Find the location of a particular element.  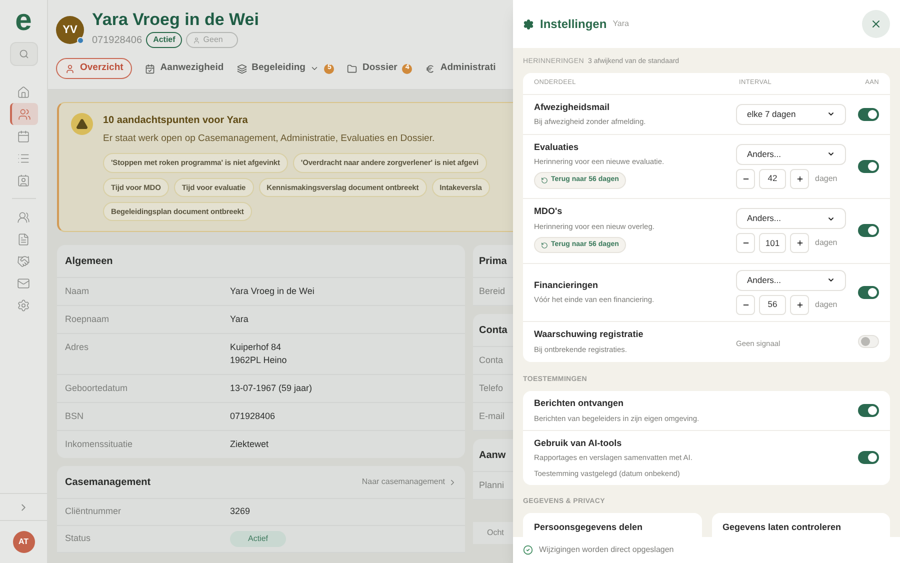

card-title: Prima is located at coordinates (493, 261).